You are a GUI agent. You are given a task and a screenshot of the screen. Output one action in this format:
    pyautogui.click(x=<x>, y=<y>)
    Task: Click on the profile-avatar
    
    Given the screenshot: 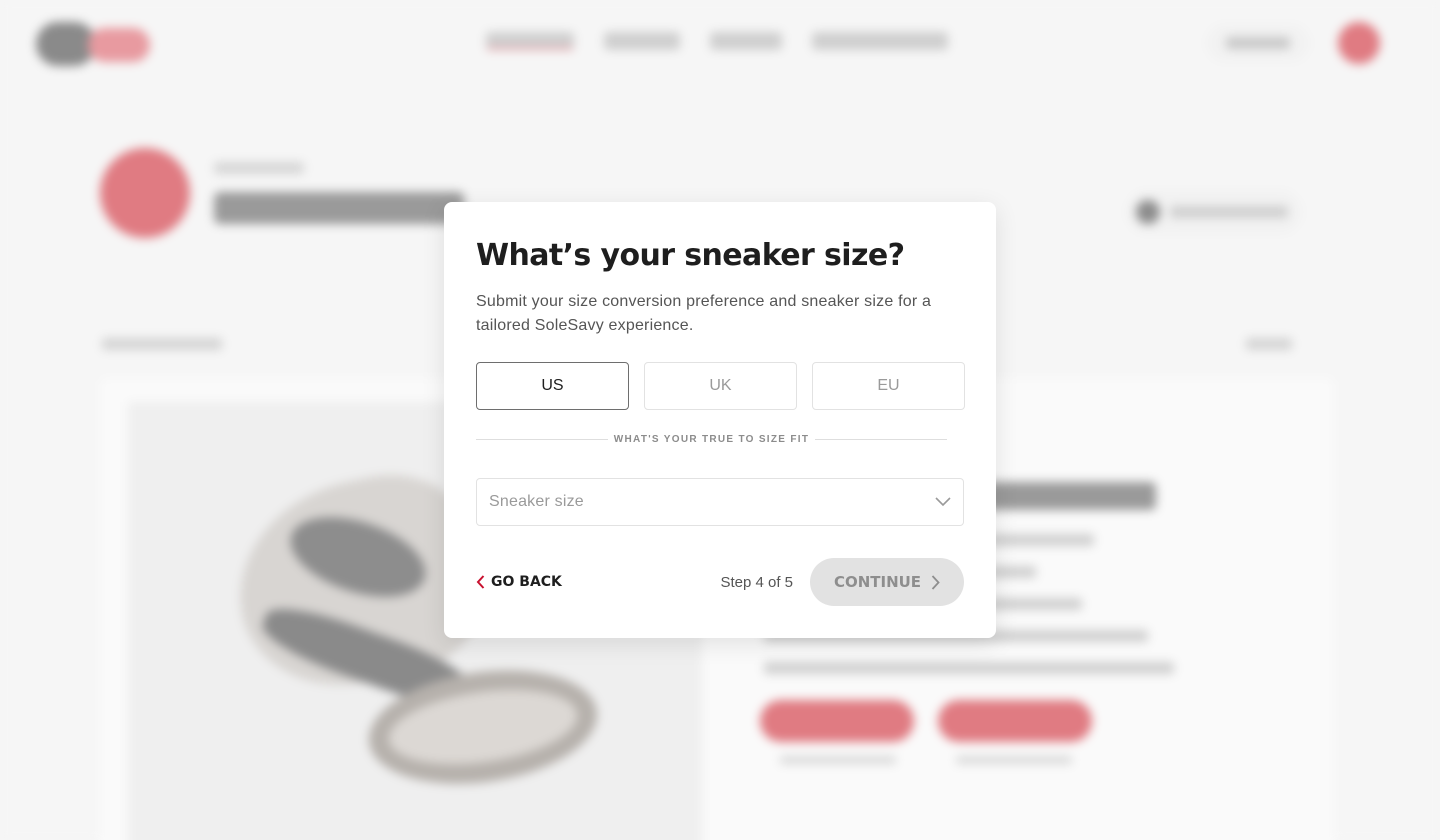 What is the action you would take?
    pyautogui.click(x=145, y=193)
    